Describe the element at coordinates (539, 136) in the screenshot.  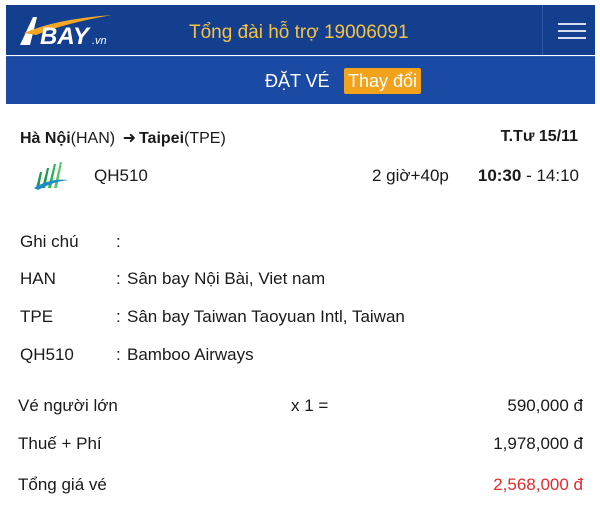
I see `flight-date: T.Tư 15/11` at that location.